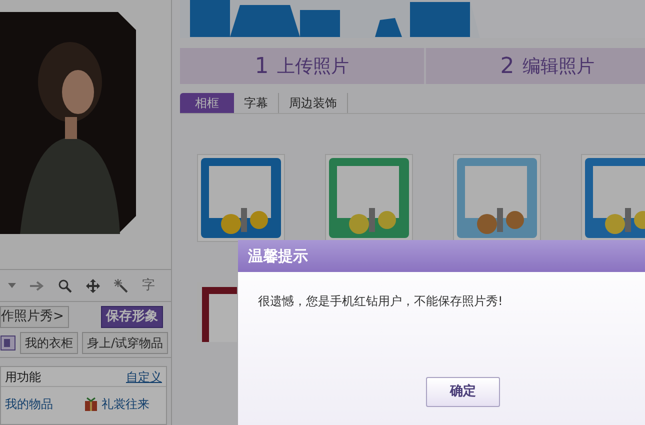 Image resolution: width=645 pixels, height=425 pixels. What do you see at coordinates (261, 66) in the screenshot?
I see `step-number: 1` at bounding box center [261, 66].